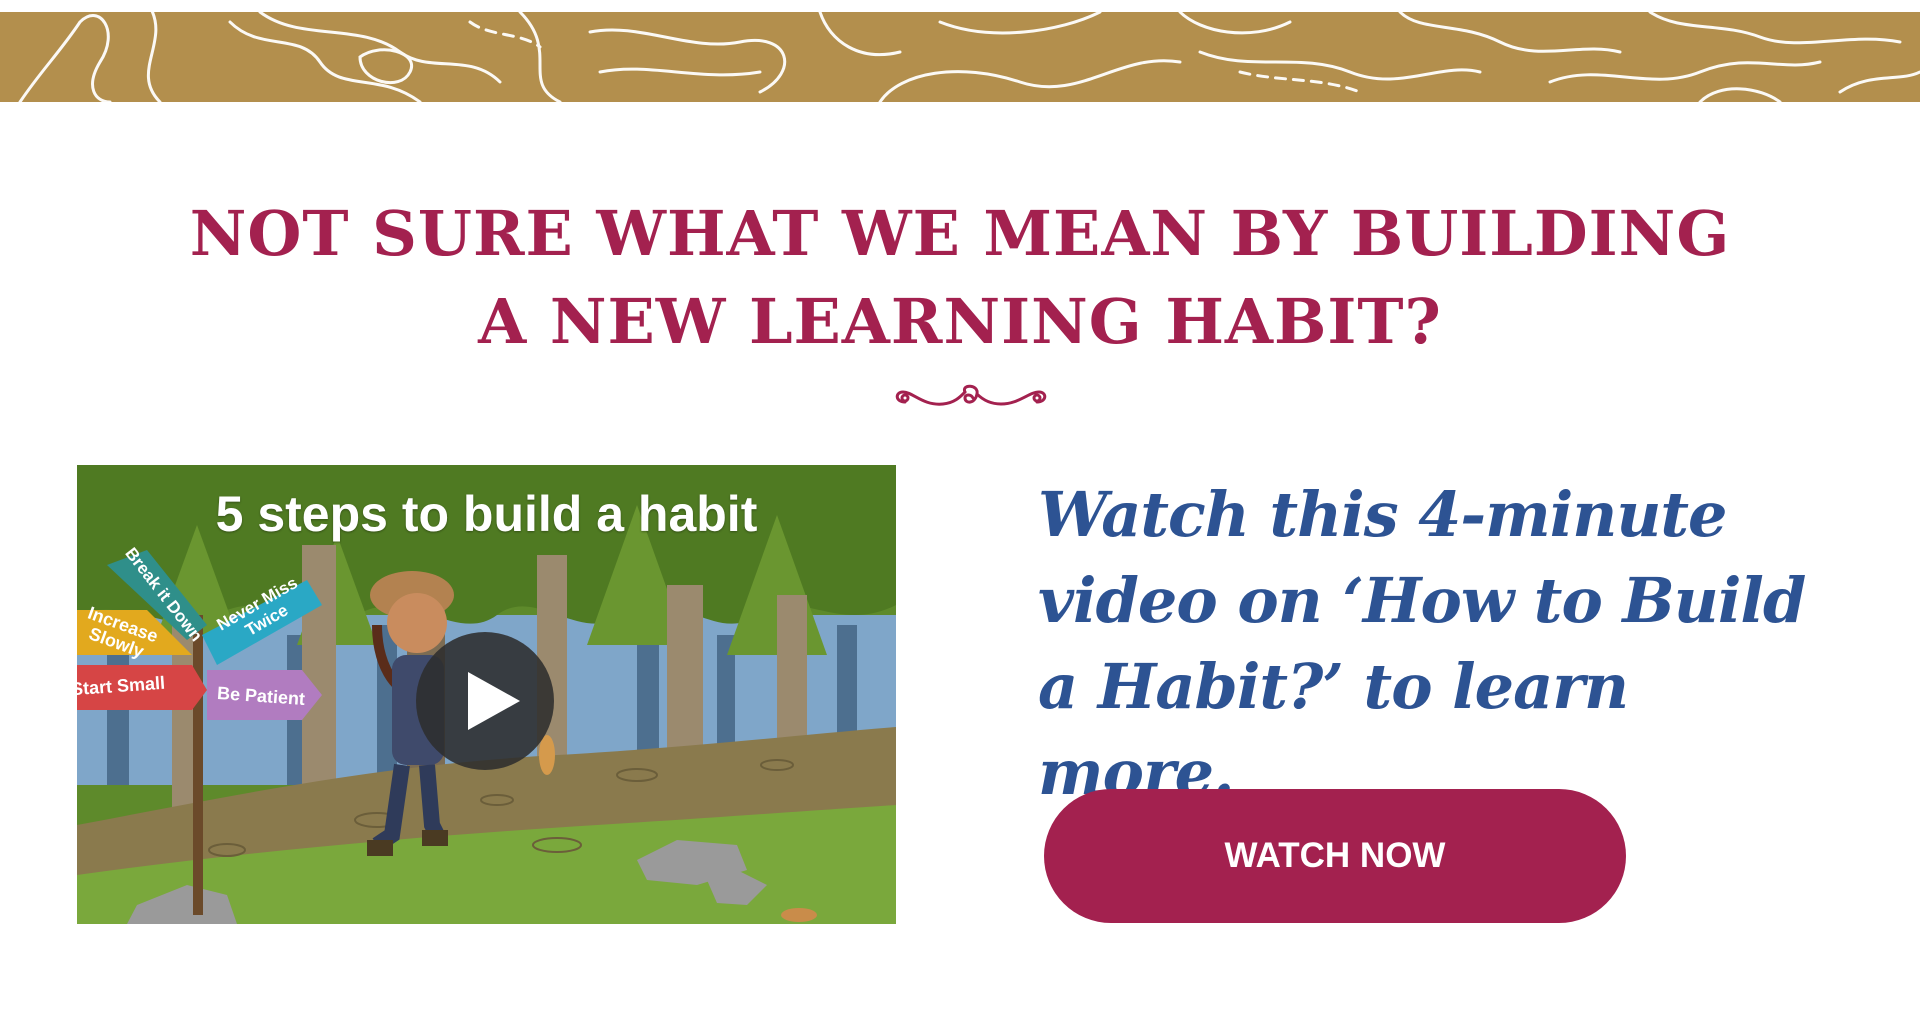  I want to click on topographic-banner, so click(960, 56).